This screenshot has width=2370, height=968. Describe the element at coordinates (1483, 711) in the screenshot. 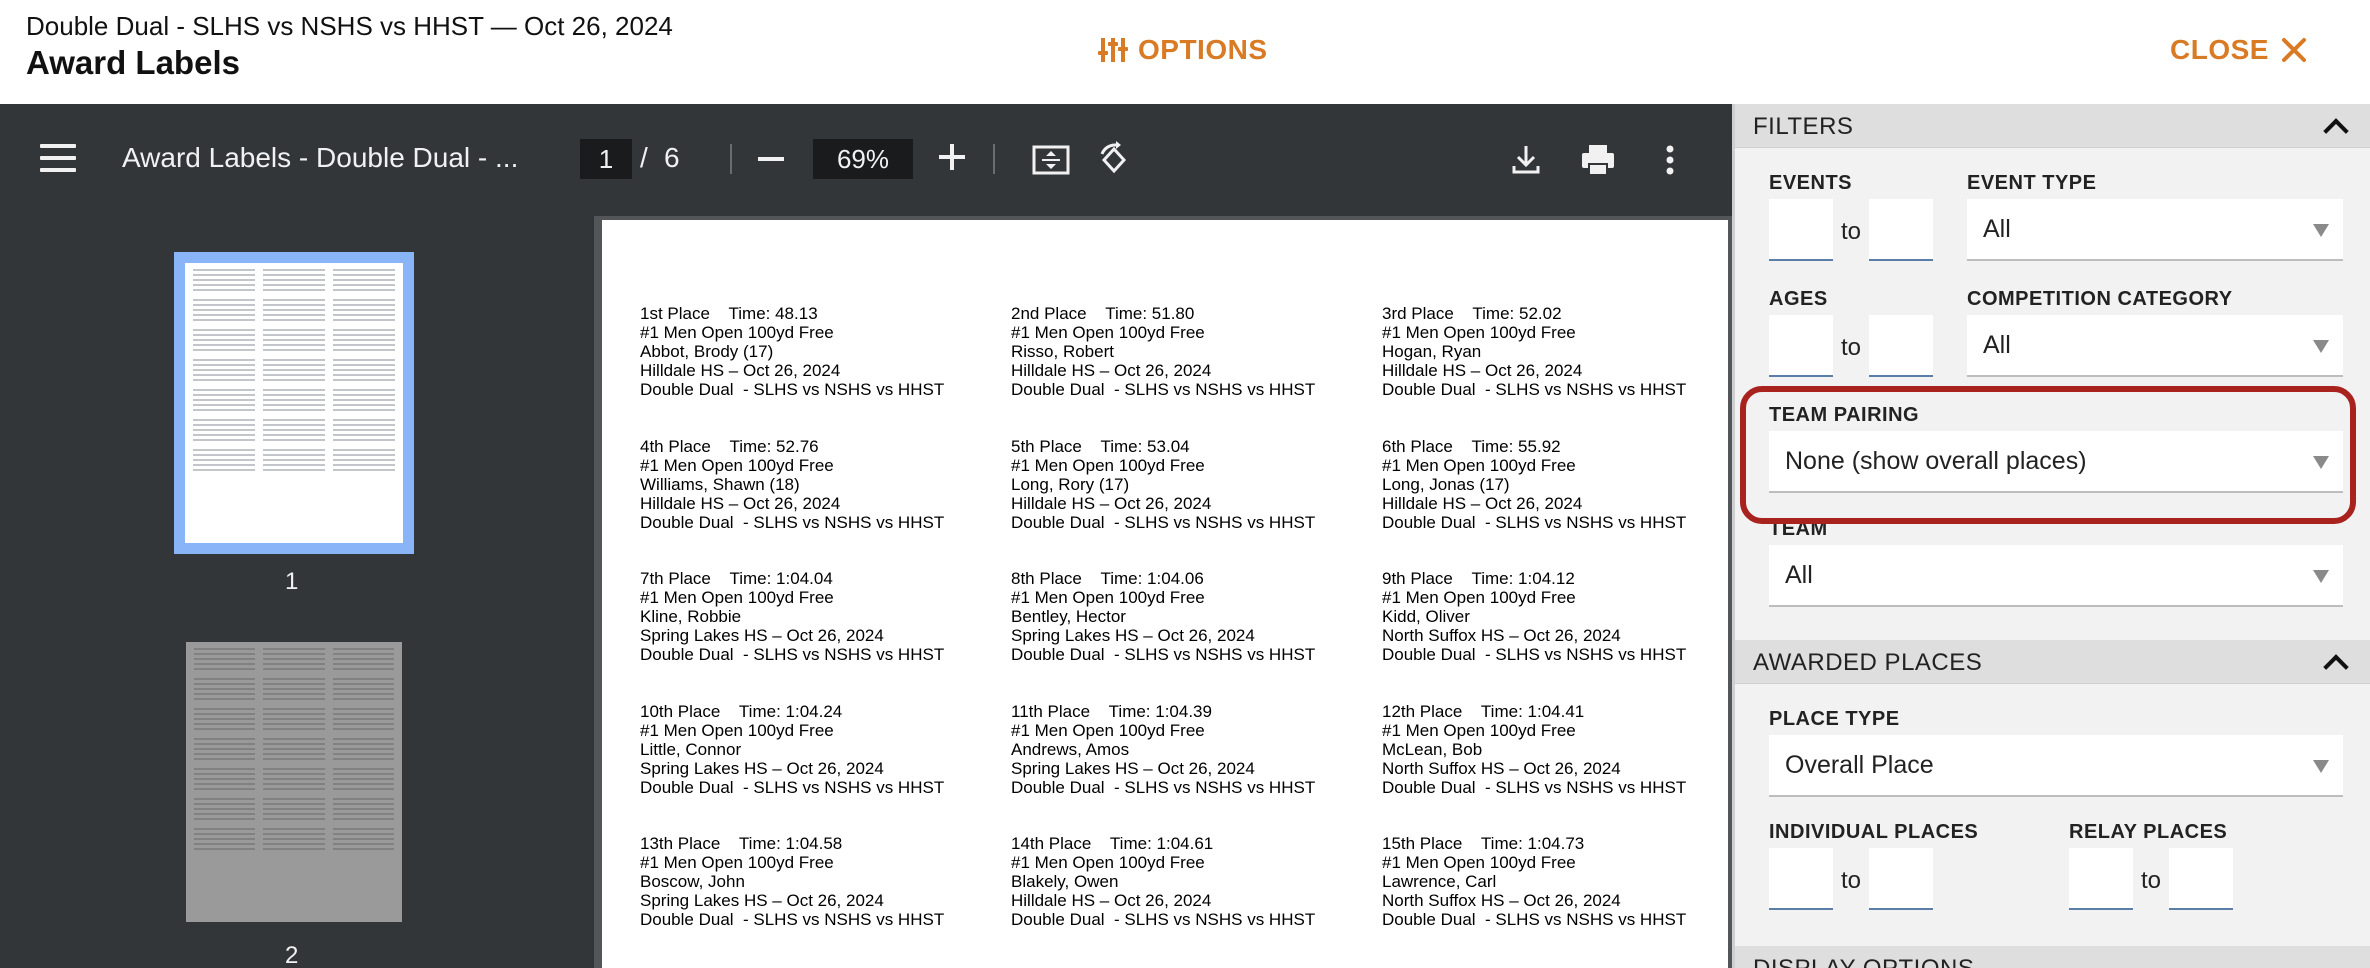

I see `award-label-line: 12th Place Time: 1:04.41` at that location.